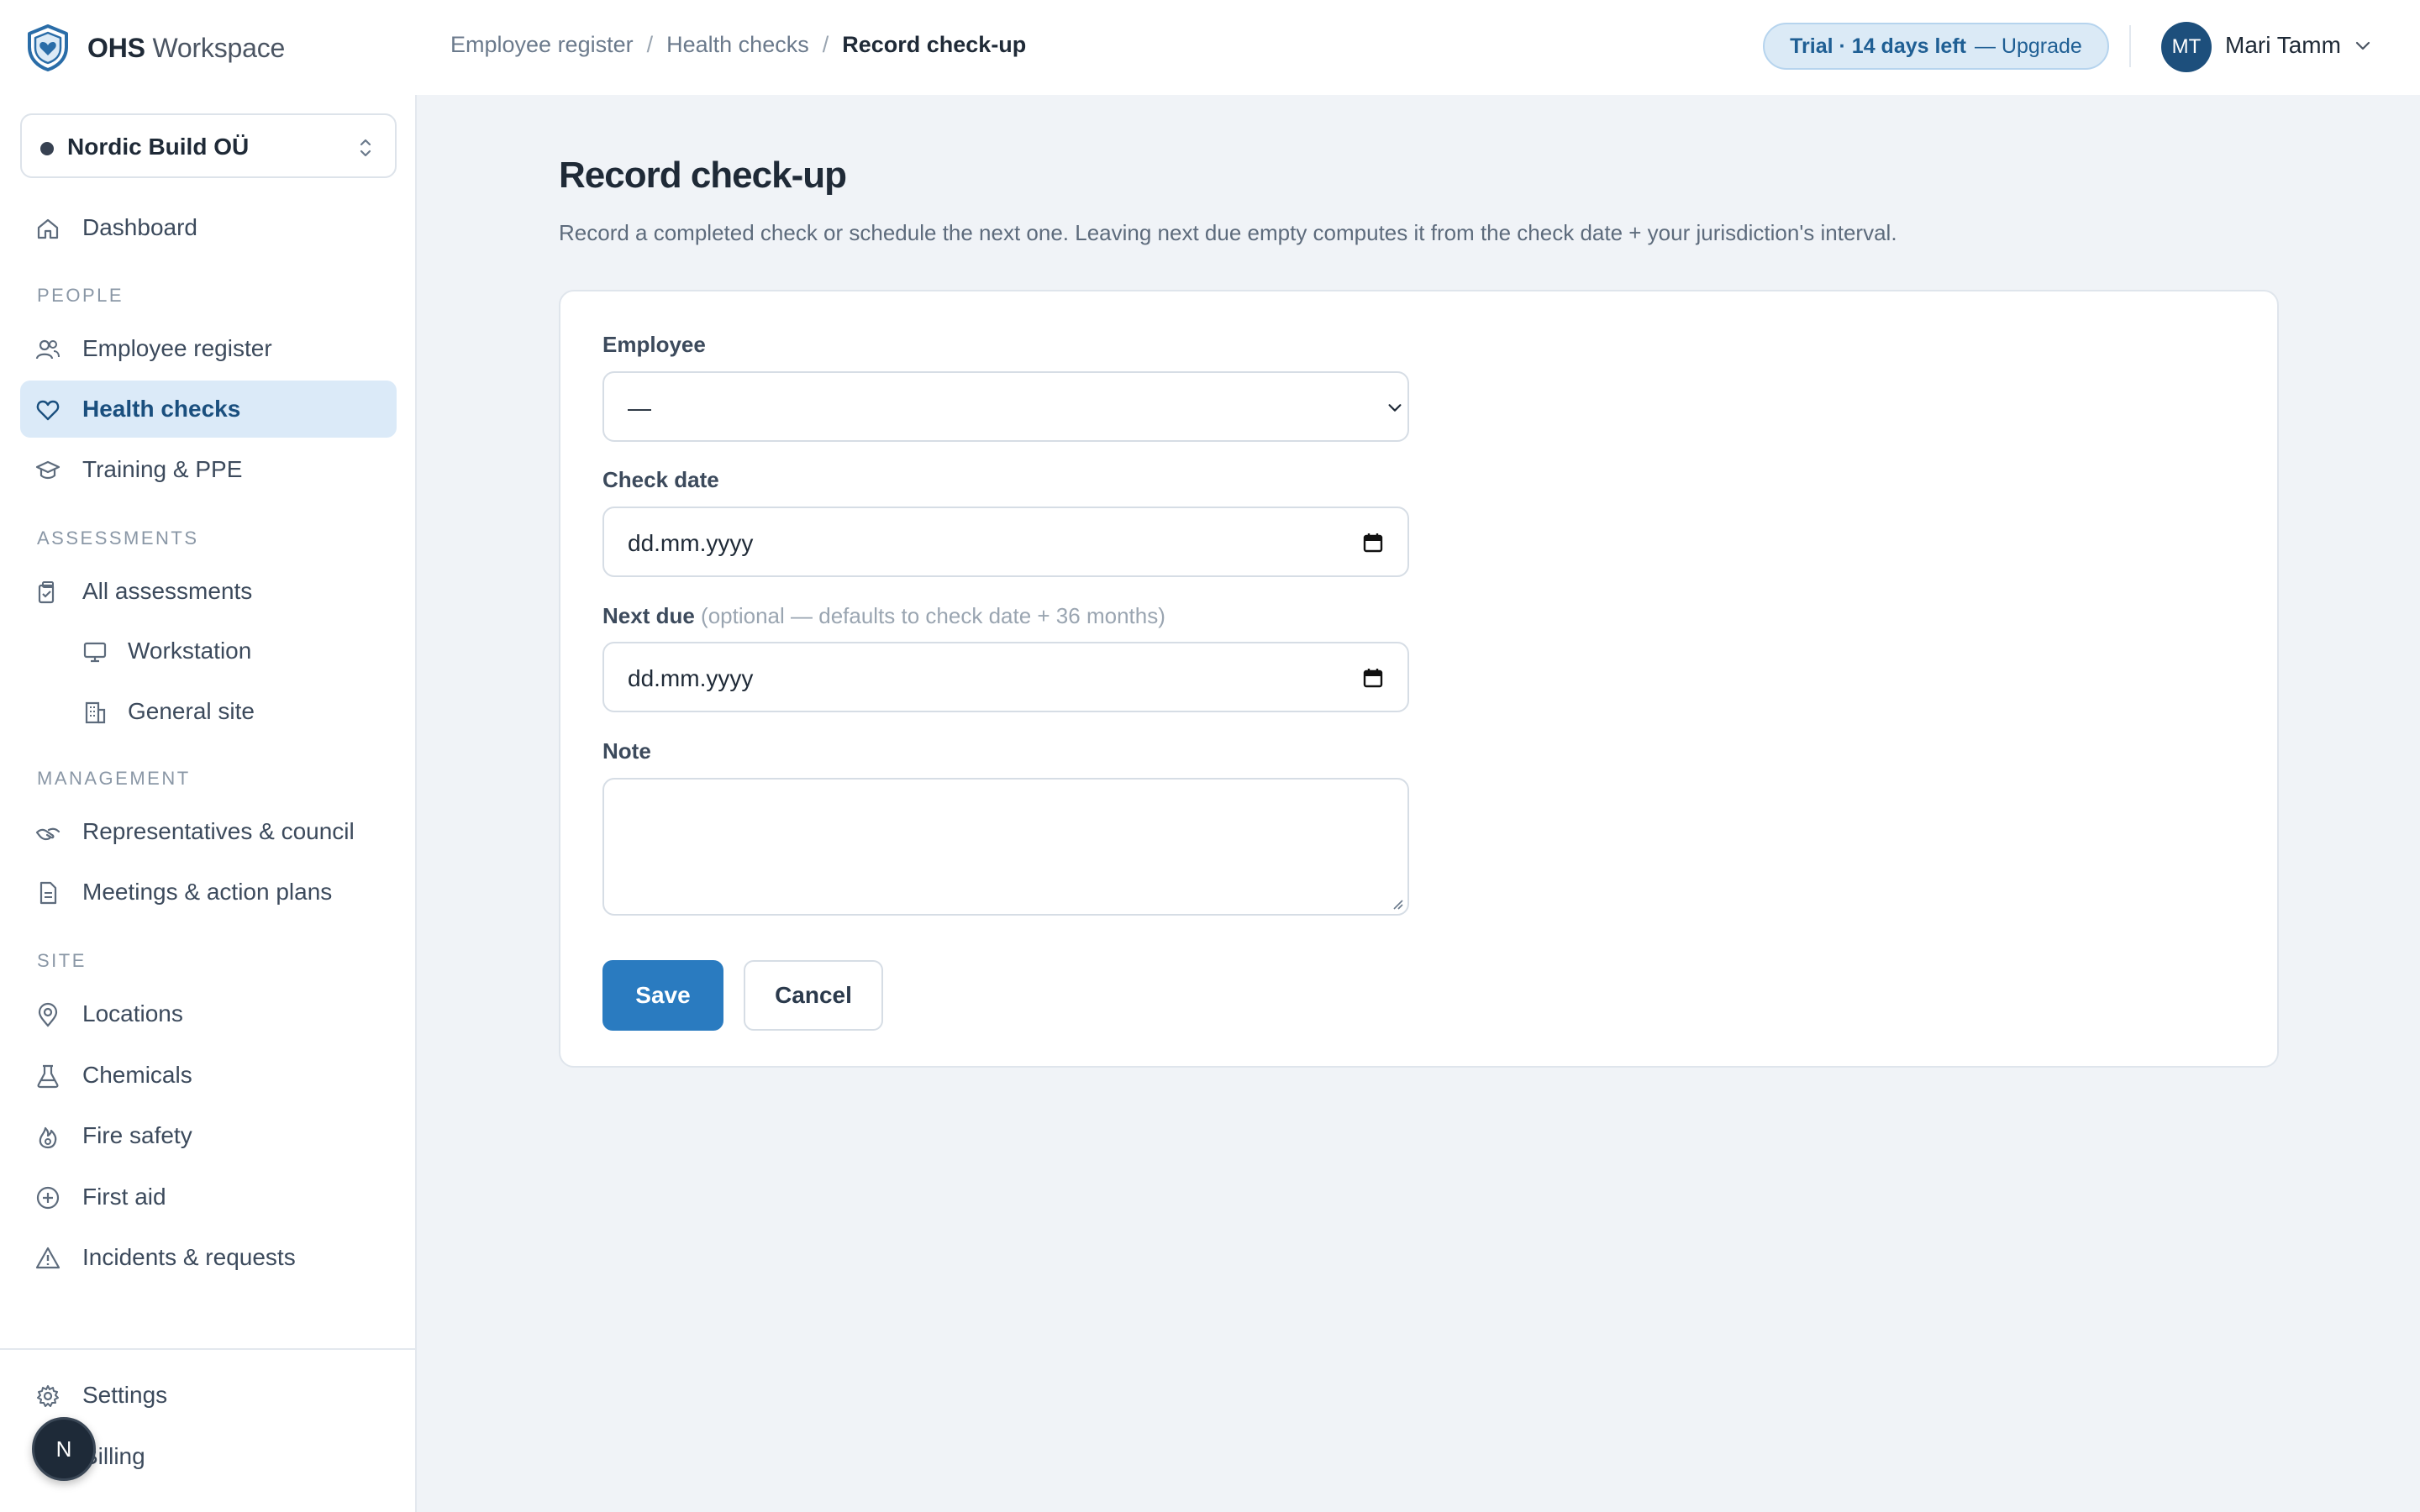 This screenshot has width=2420, height=1512. Describe the element at coordinates (2130, 46) in the screenshot. I see `header-divider` at that location.